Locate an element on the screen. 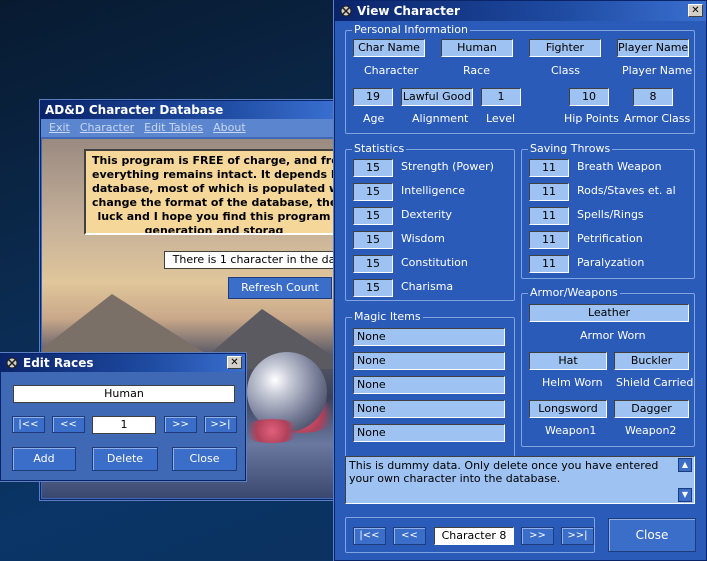 Image resolution: width=707 pixels, height=561 pixels. dexterity-label: Dexterity is located at coordinates (427, 214).